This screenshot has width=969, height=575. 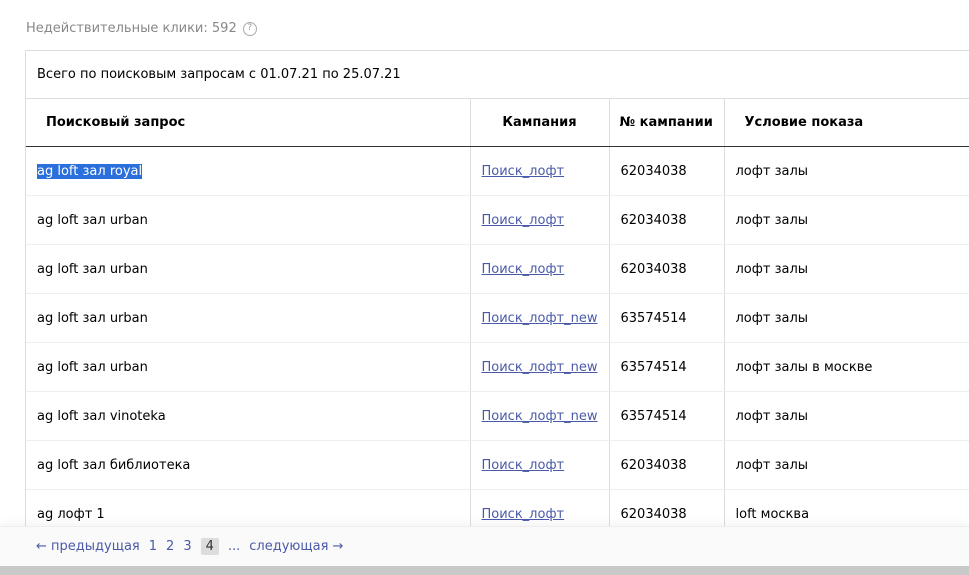 What do you see at coordinates (90, 171) in the screenshot?
I see `query-text: ag loft зал royal` at bounding box center [90, 171].